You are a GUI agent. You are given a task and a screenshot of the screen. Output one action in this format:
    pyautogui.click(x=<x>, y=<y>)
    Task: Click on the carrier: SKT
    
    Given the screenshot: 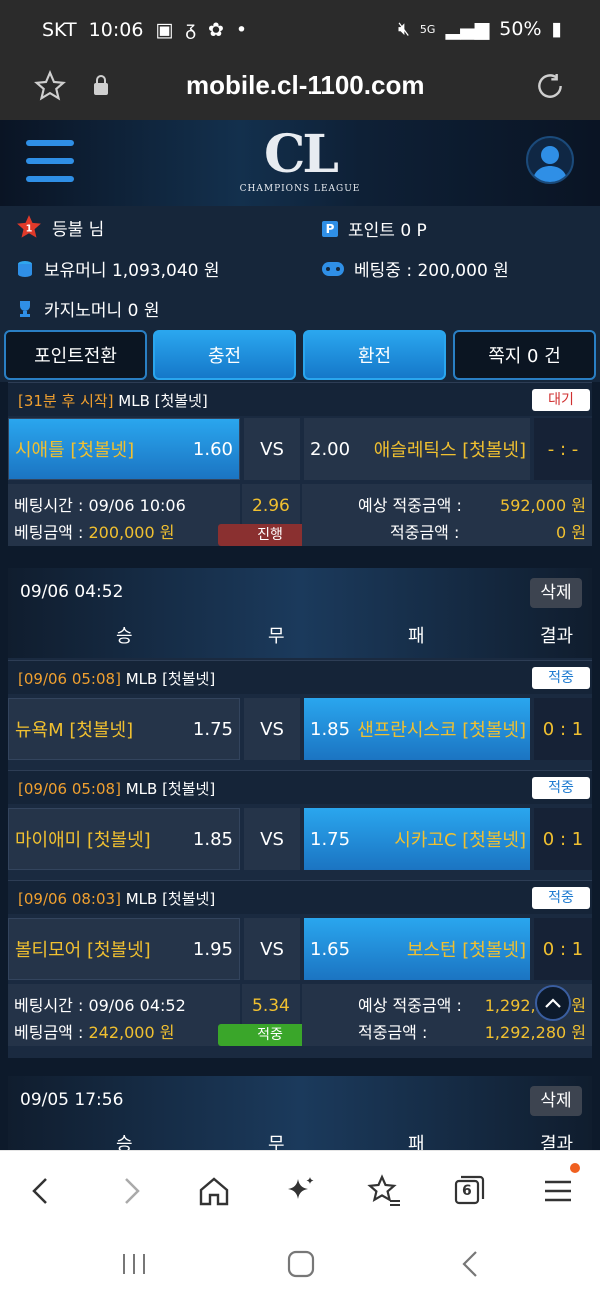 What is the action you would take?
    pyautogui.click(x=59, y=29)
    